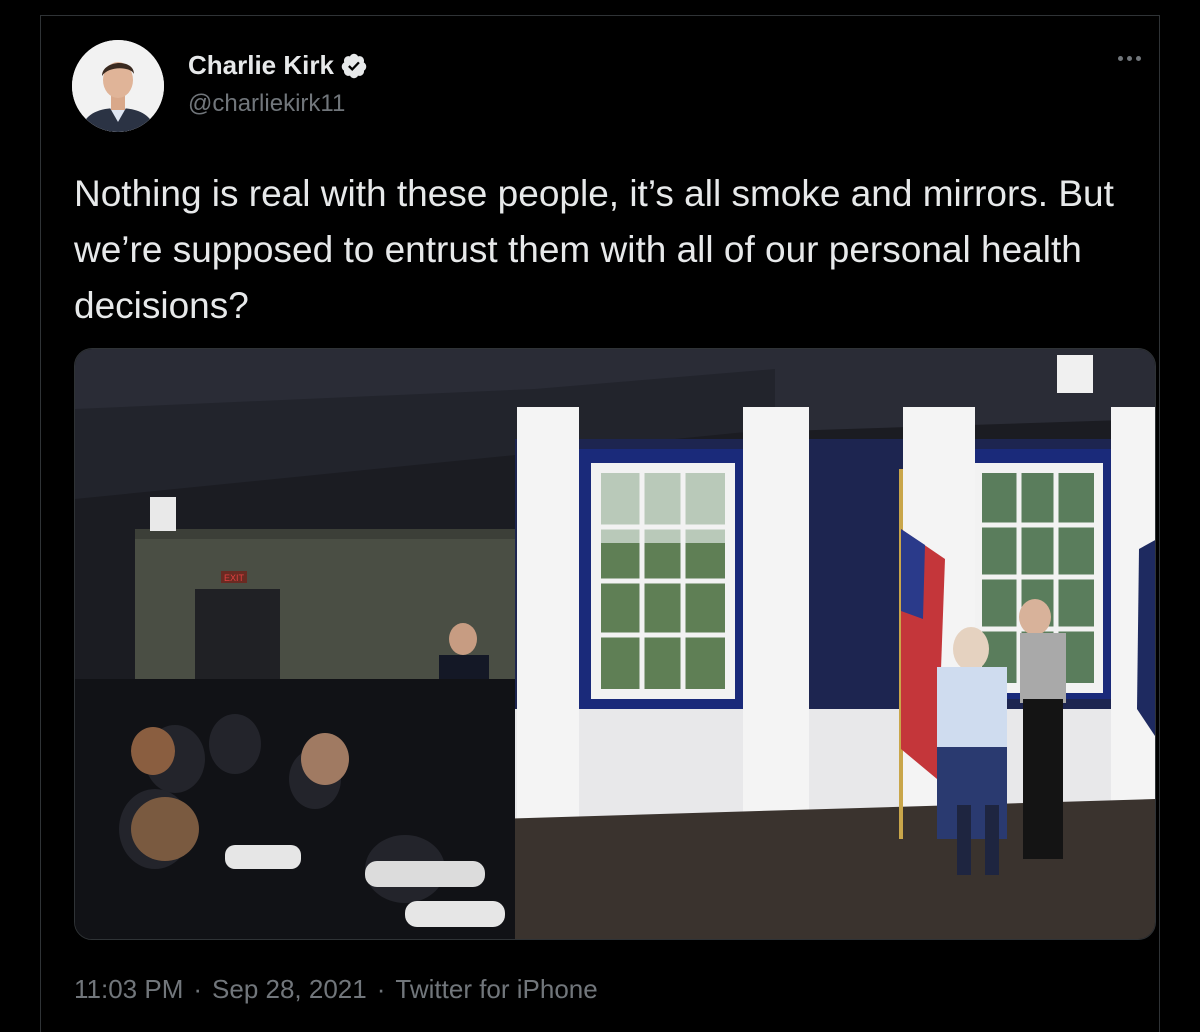  What do you see at coordinates (234, 578) in the screenshot?
I see `exit-sign: EXIT` at bounding box center [234, 578].